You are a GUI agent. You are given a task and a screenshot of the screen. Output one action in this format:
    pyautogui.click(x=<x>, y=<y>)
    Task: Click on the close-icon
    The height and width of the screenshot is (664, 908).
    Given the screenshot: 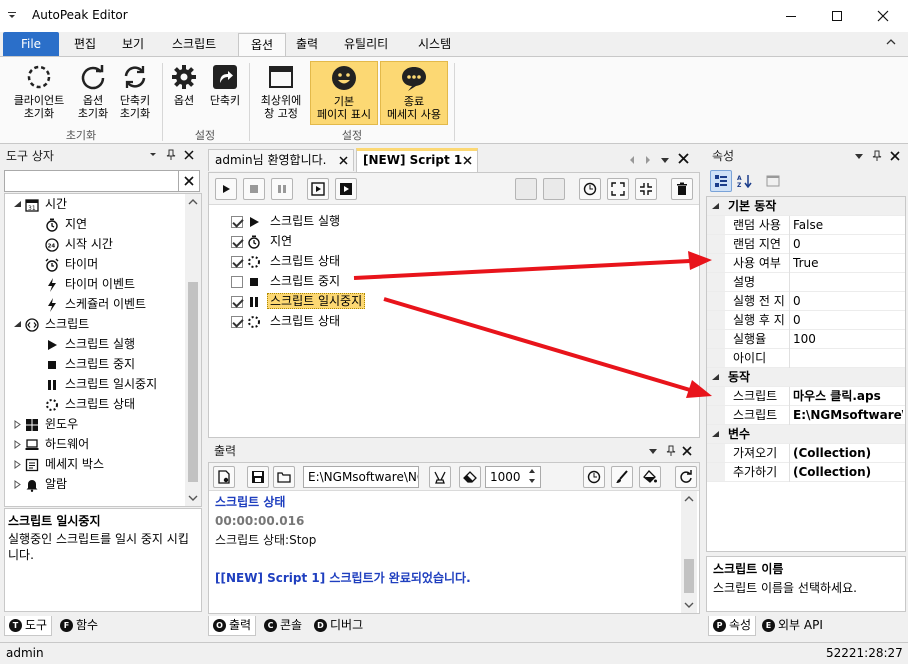 What is the action you would take?
    pyautogui.click(x=189, y=155)
    